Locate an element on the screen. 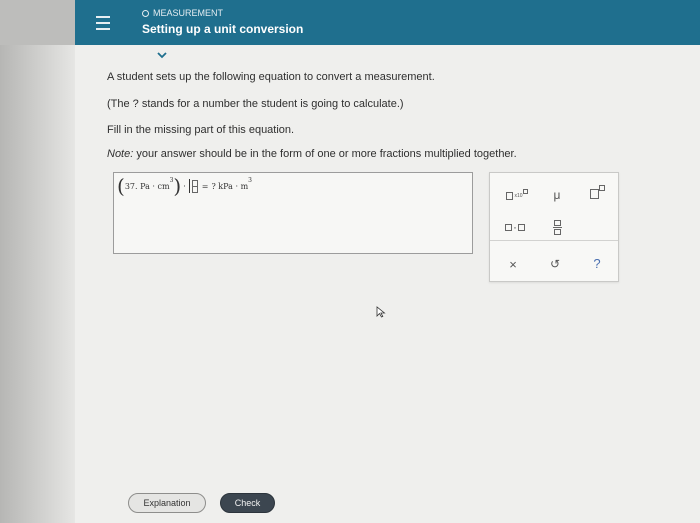  keypad-divider is located at coordinates (554, 240).